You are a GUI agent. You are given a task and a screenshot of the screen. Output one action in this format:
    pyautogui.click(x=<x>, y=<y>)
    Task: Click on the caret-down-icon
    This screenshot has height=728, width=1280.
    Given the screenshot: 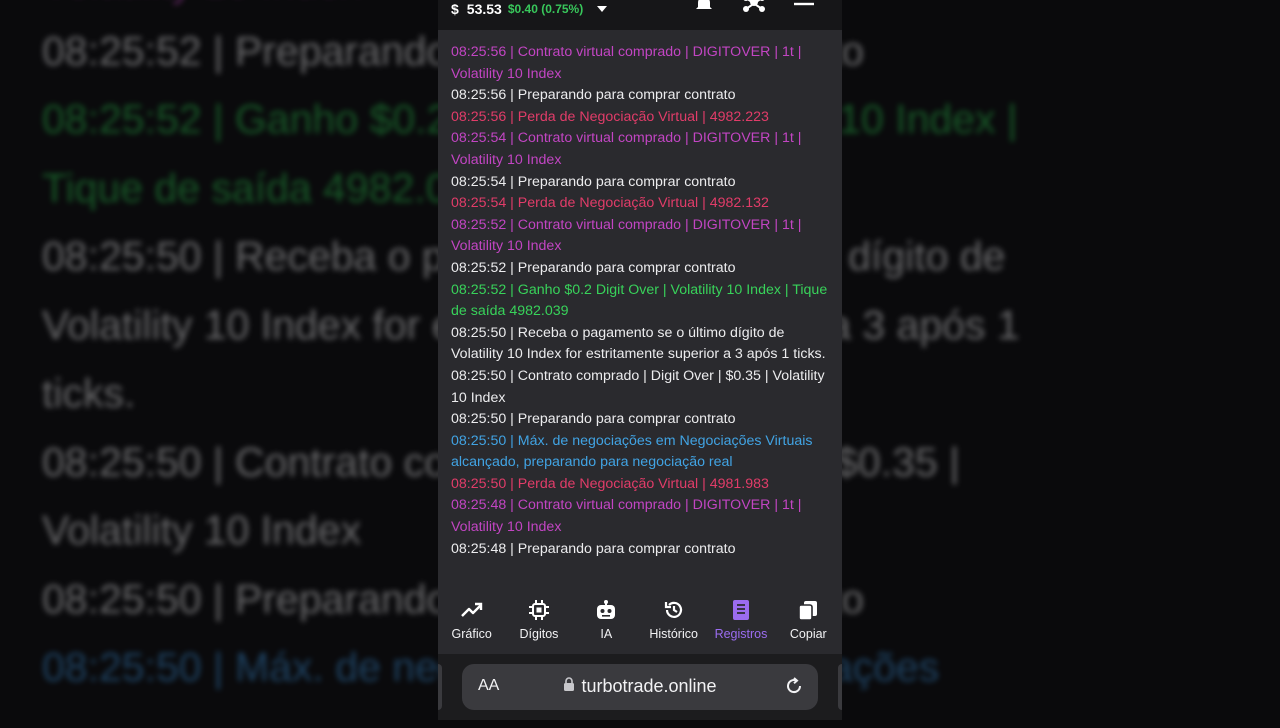 What is the action you would take?
    pyautogui.click(x=602, y=9)
    